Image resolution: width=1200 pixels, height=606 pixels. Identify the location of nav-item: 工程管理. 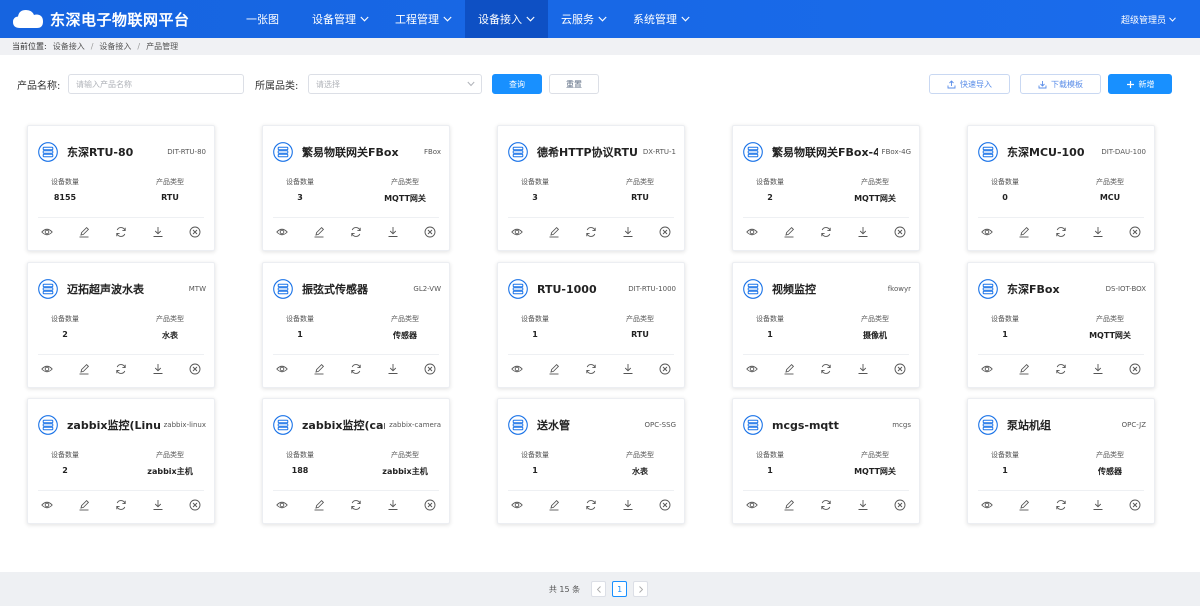
(423, 19).